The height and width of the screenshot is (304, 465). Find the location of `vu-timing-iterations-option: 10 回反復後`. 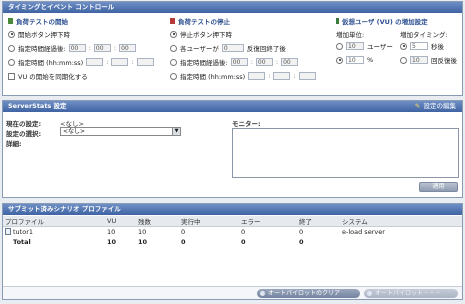

vu-timing-iterations-option: 10 回反復後 is located at coordinates (428, 60).